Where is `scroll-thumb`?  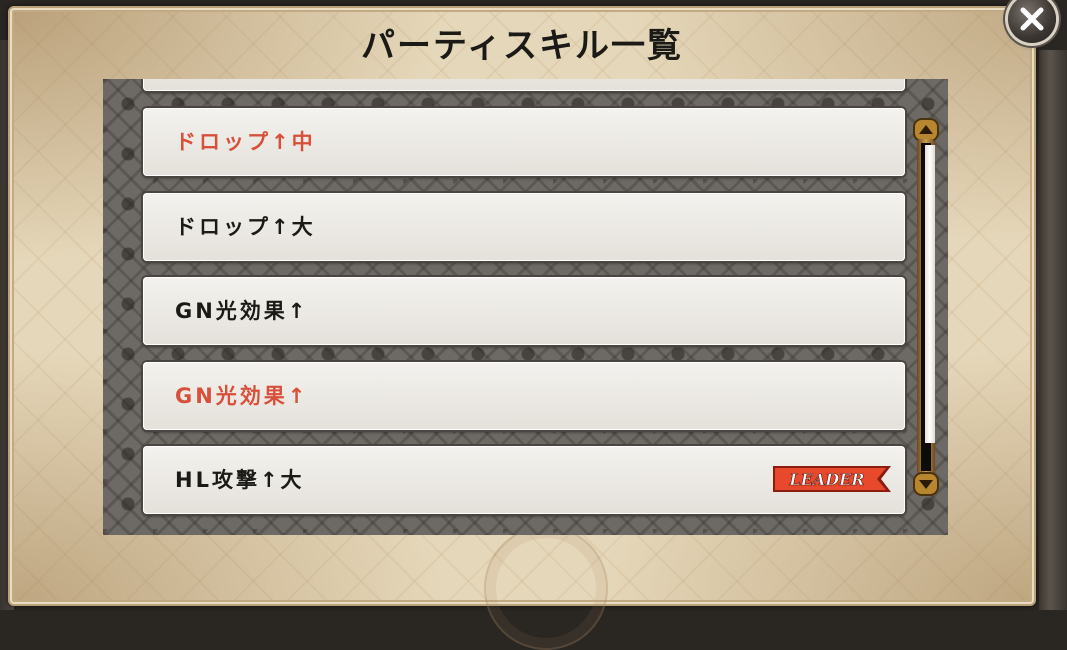
scroll-thumb is located at coordinates (930, 294).